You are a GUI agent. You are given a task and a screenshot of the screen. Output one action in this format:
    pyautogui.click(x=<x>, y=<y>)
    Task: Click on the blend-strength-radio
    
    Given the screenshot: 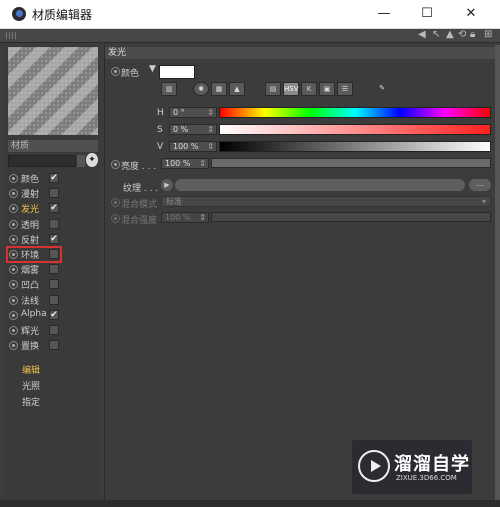 What is the action you would take?
    pyautogui.click(x=115, y=218)
    